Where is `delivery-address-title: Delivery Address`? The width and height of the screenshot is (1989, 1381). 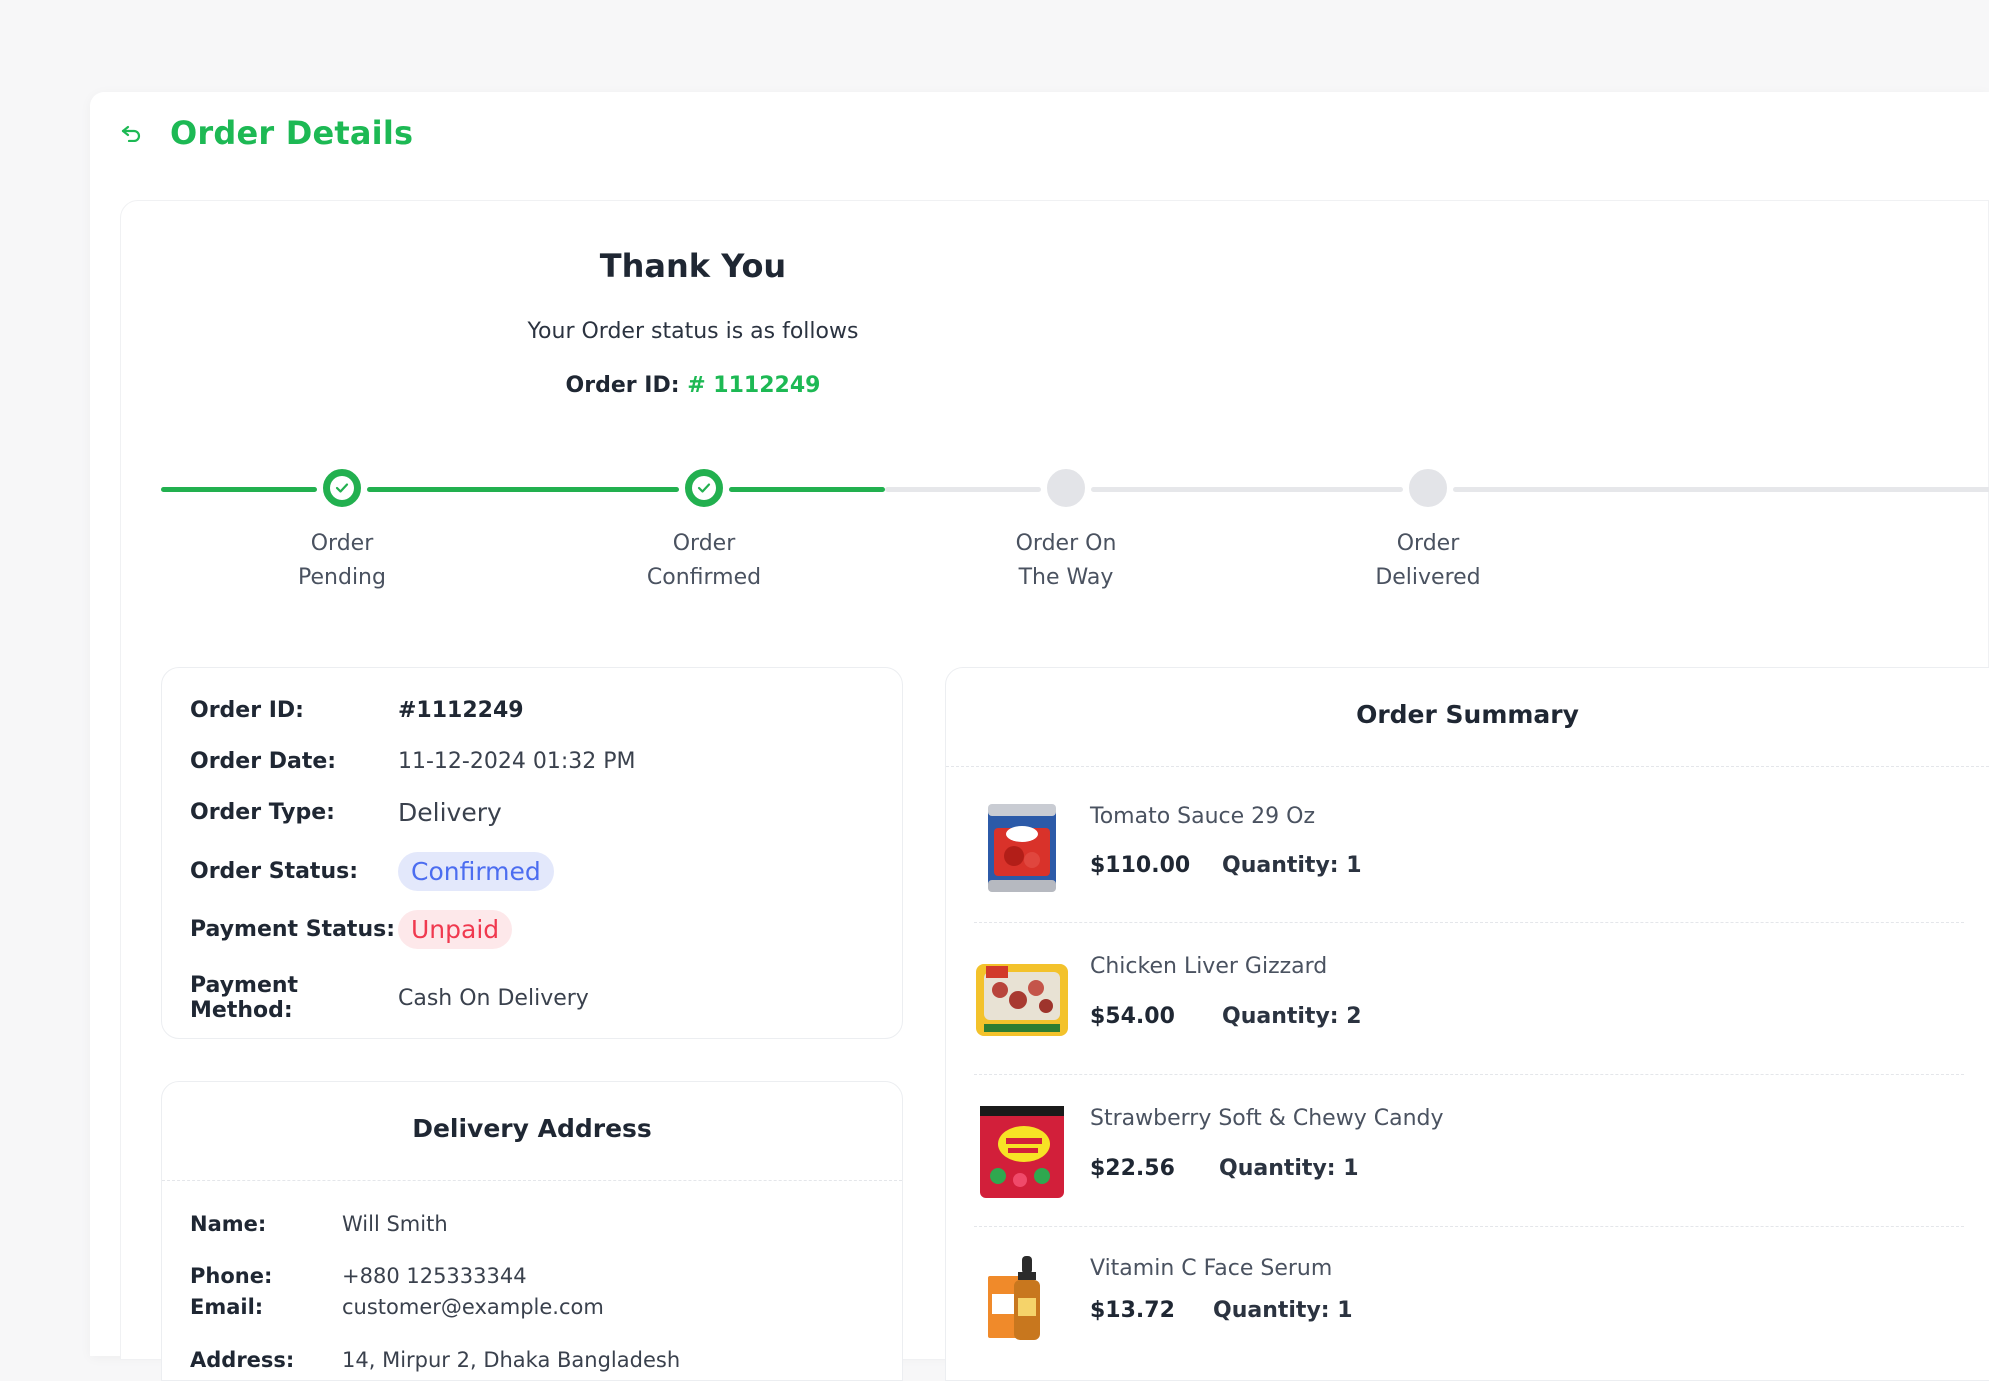 delivery-address-title: Delivery Address is located at coordinates (532, 1128).